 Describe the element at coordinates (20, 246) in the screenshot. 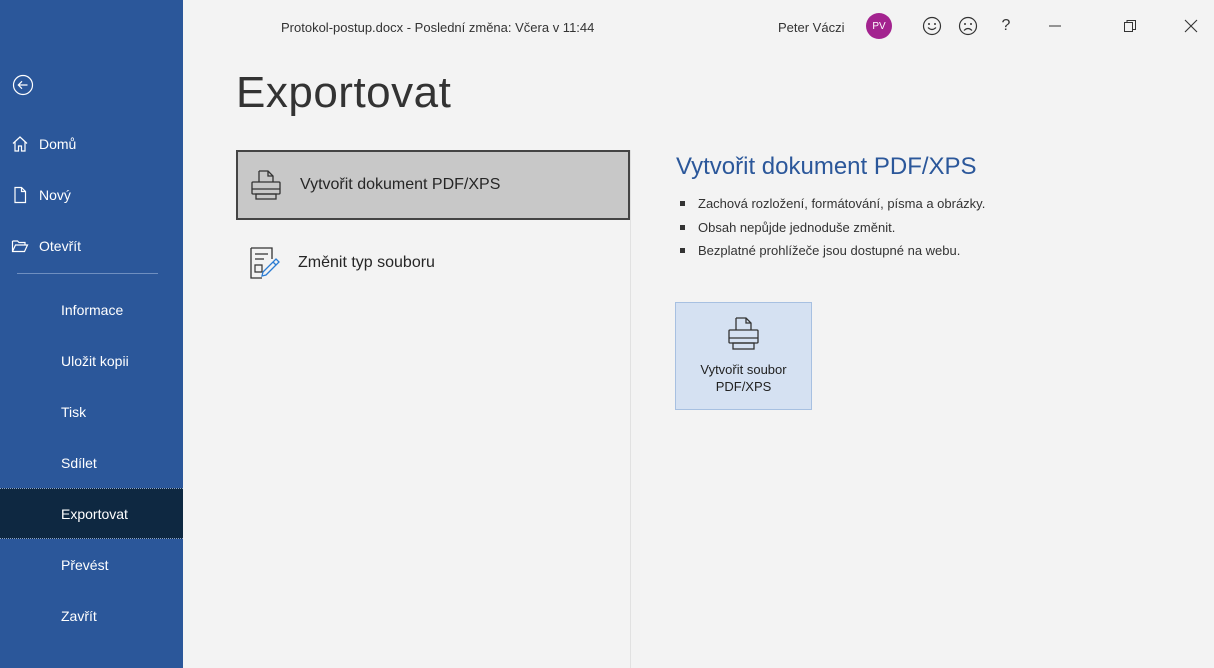

I see `open-folder-icon` at that location.